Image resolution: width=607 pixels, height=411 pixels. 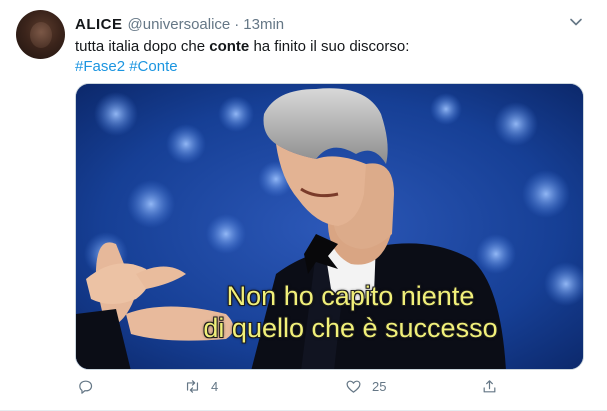 What do you see at coordinates (365, 386) in the screenshot?
I see `like-button: 25` at bounding box center [365, 386].